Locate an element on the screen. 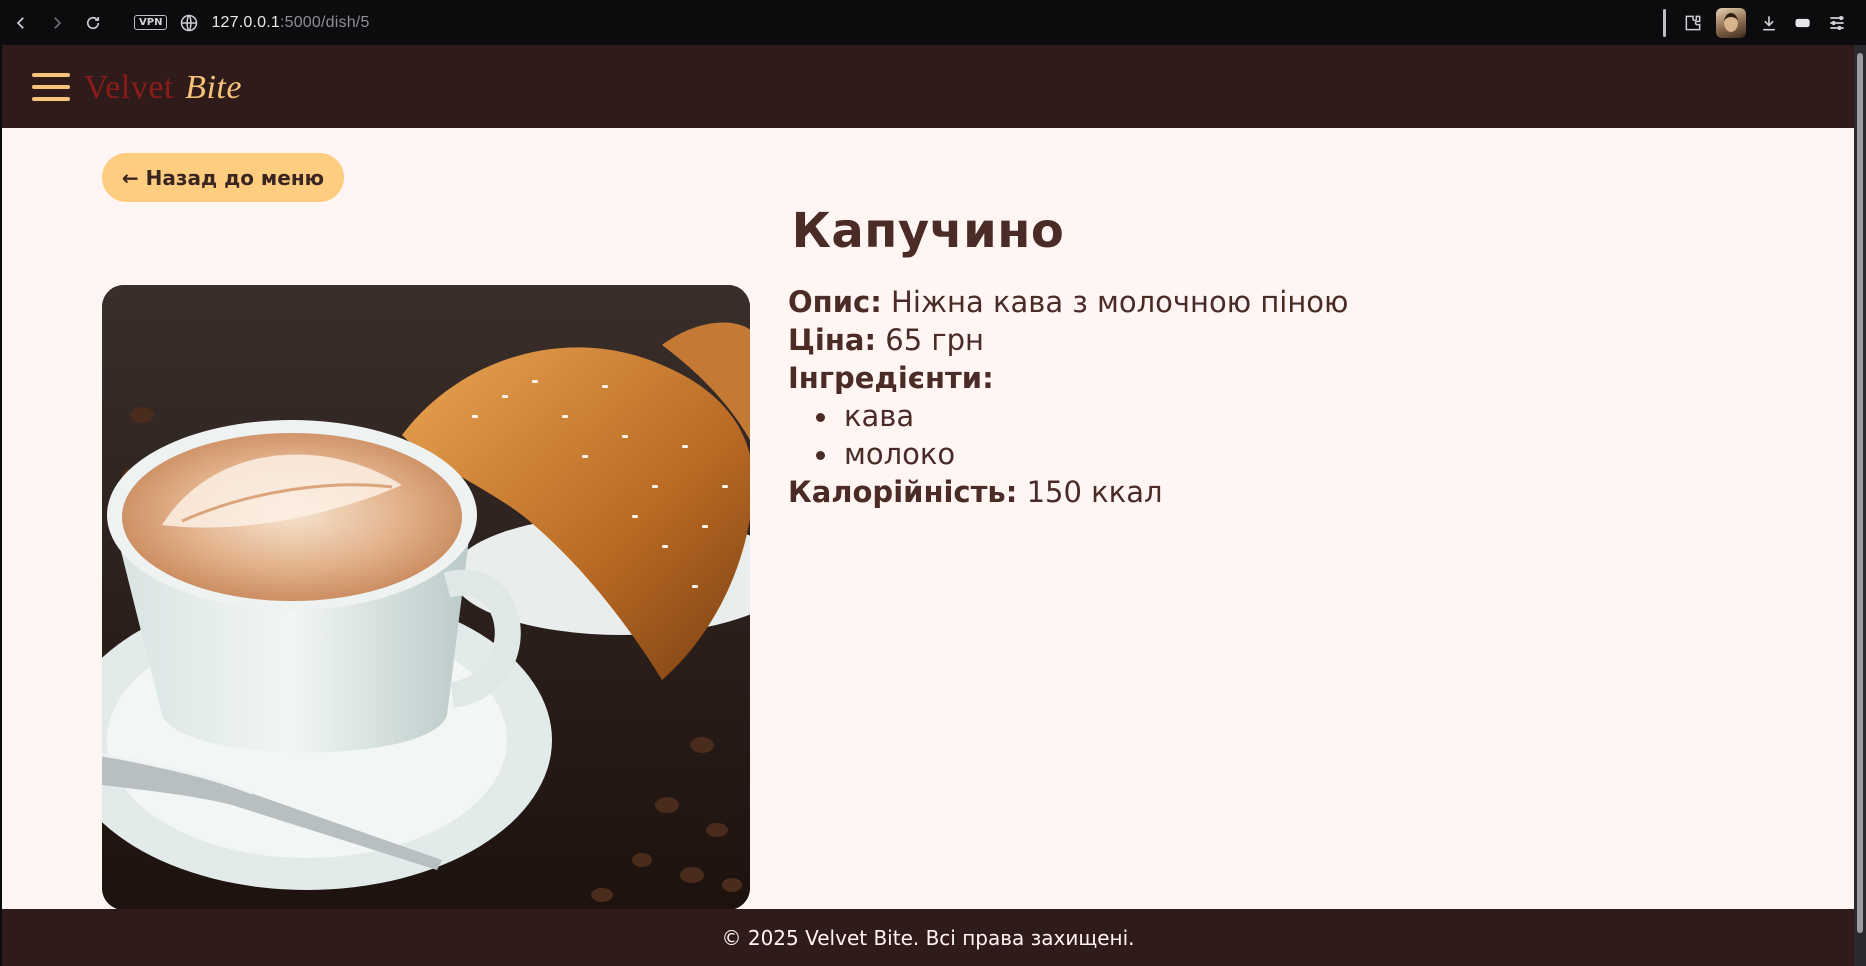 The image size is (1866, 966). footer-copyright: © 2025 Velvet Bite. Всі права захищені. is located at coordinates (928, 937).